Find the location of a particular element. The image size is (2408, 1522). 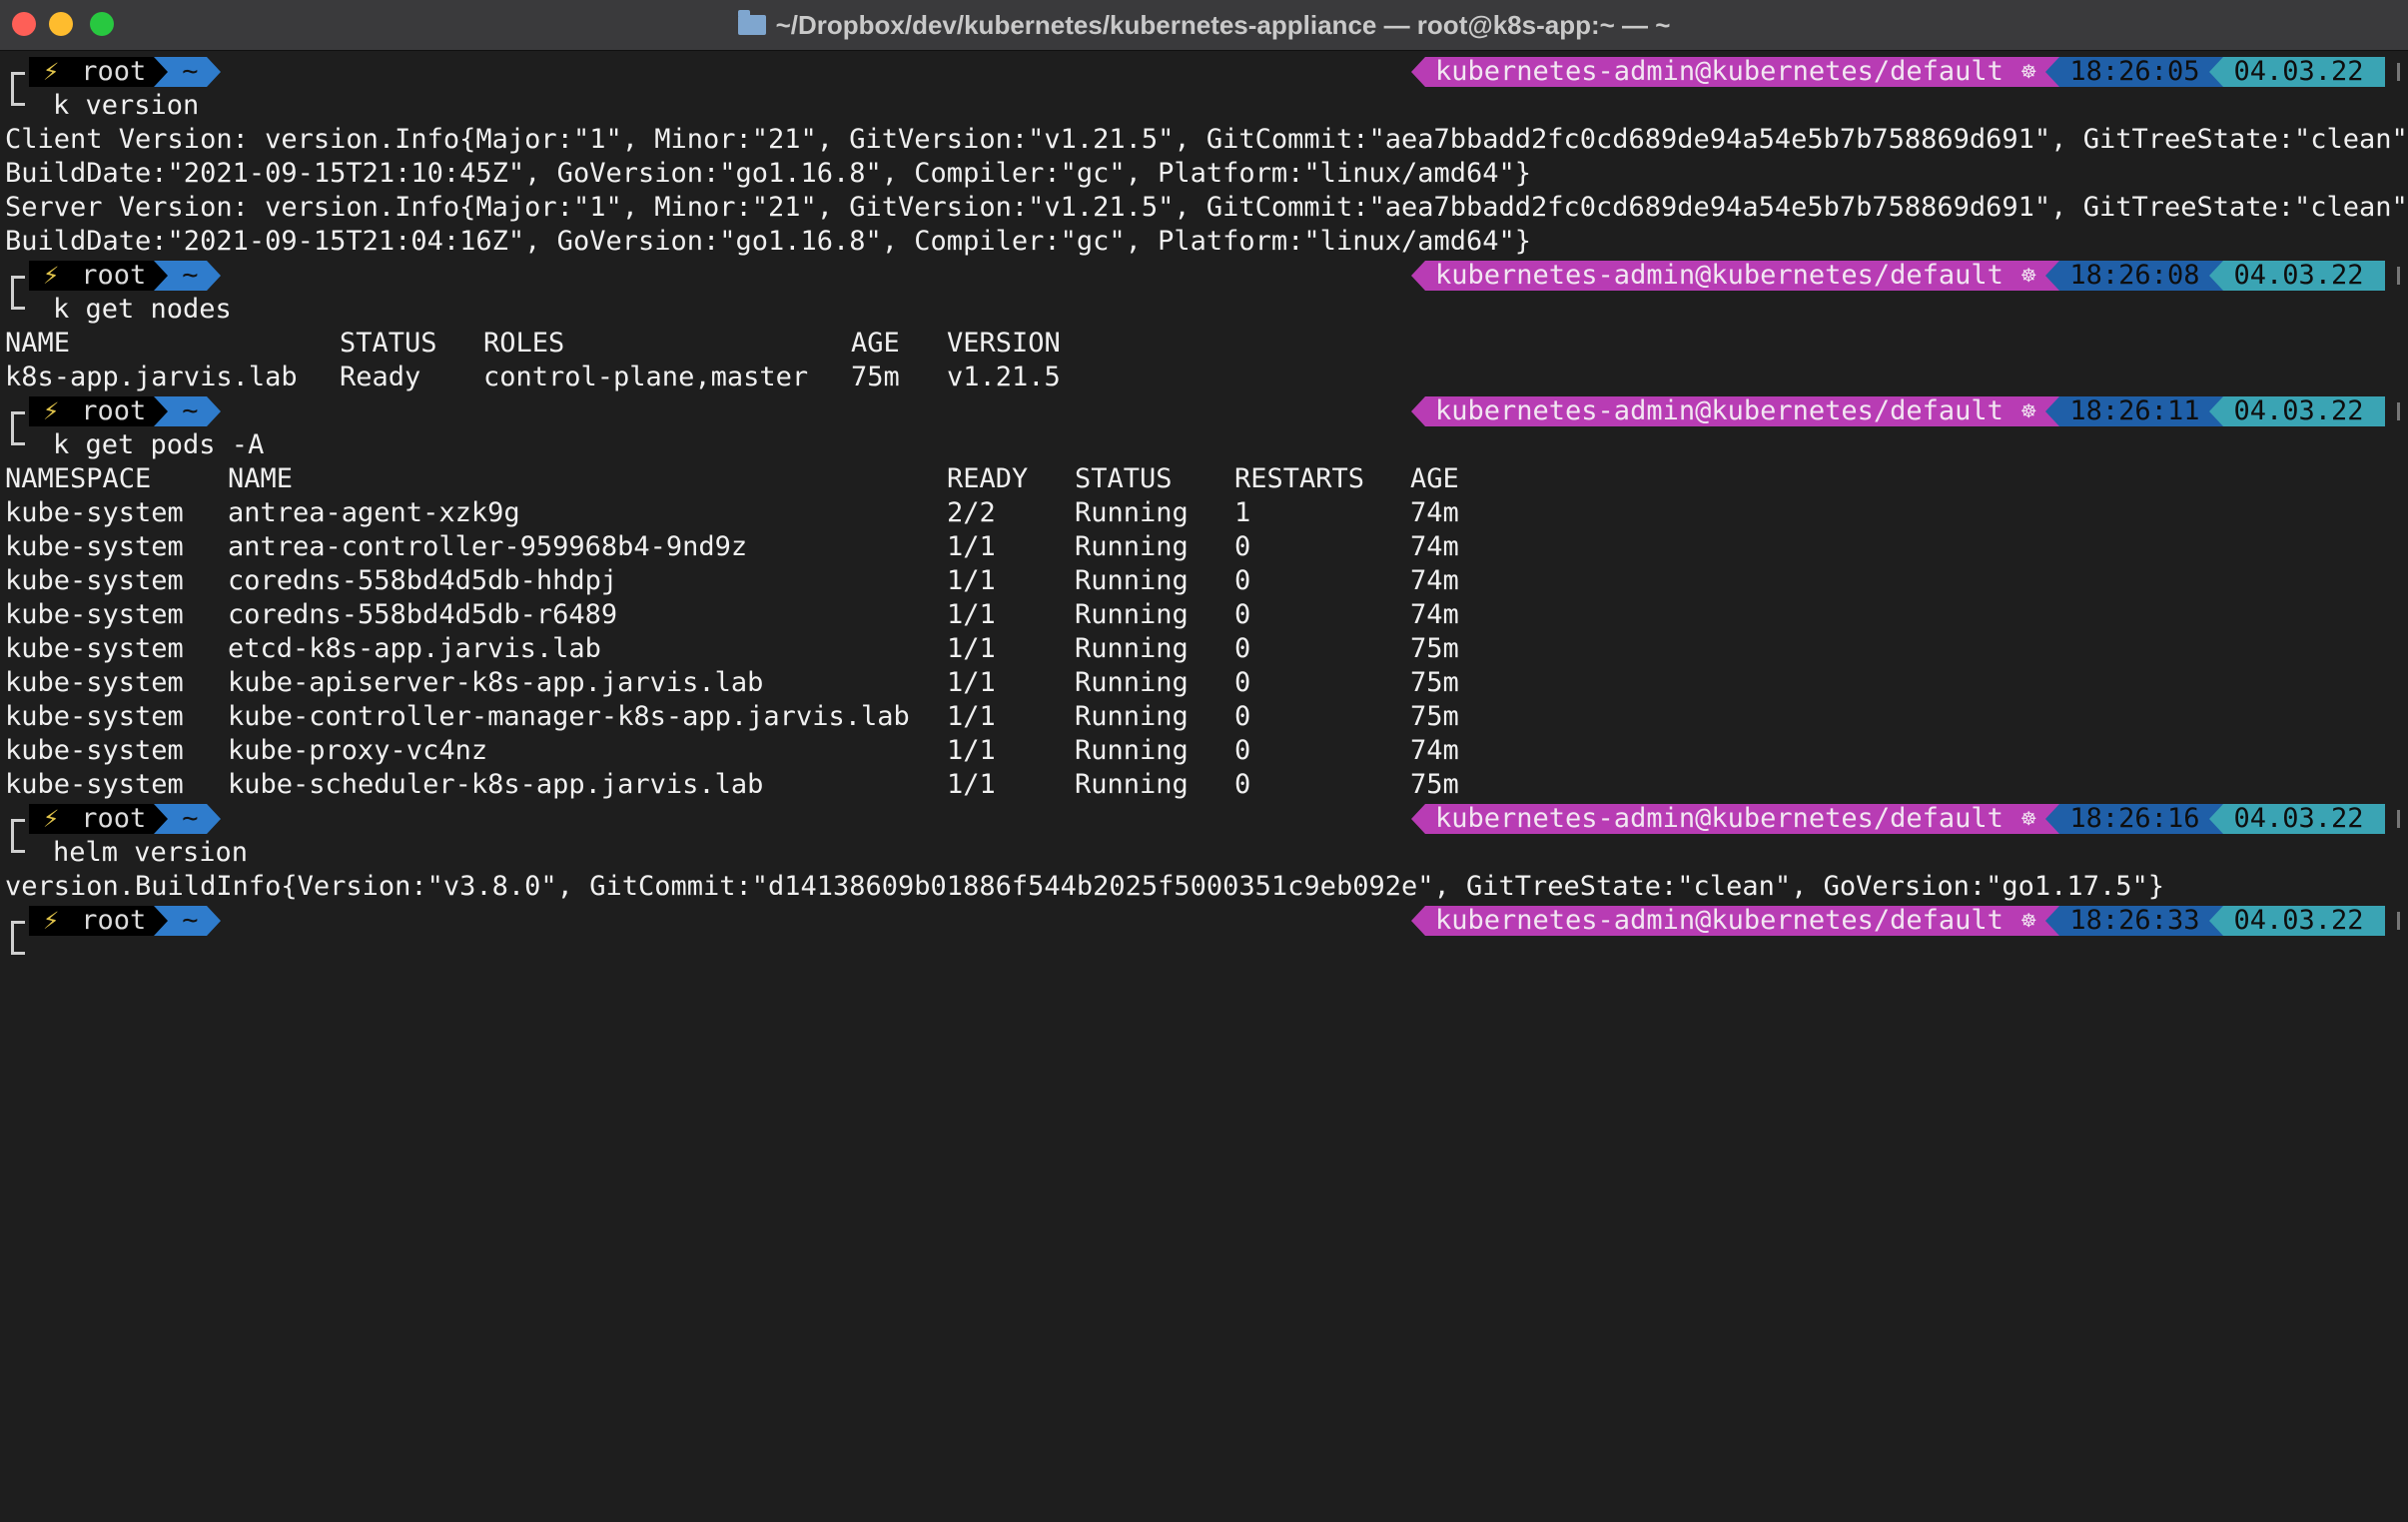

folder-icon is located at coordinates (751, 22).